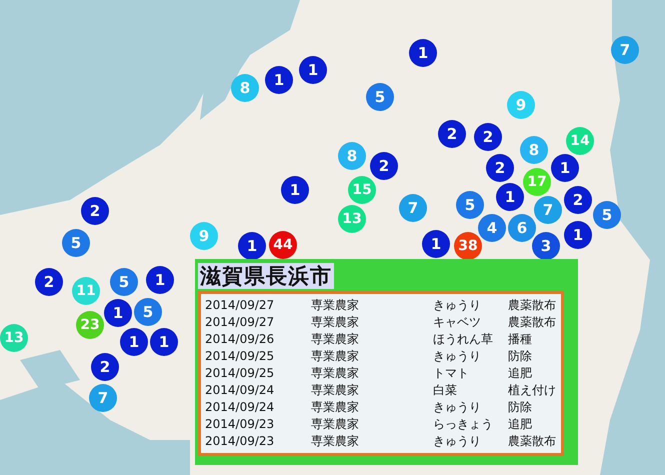  What do you see at coordinates (457, 322) in the screenshot?
I see `table-cell-text: キャベツ` at bounding box center [457, 322].